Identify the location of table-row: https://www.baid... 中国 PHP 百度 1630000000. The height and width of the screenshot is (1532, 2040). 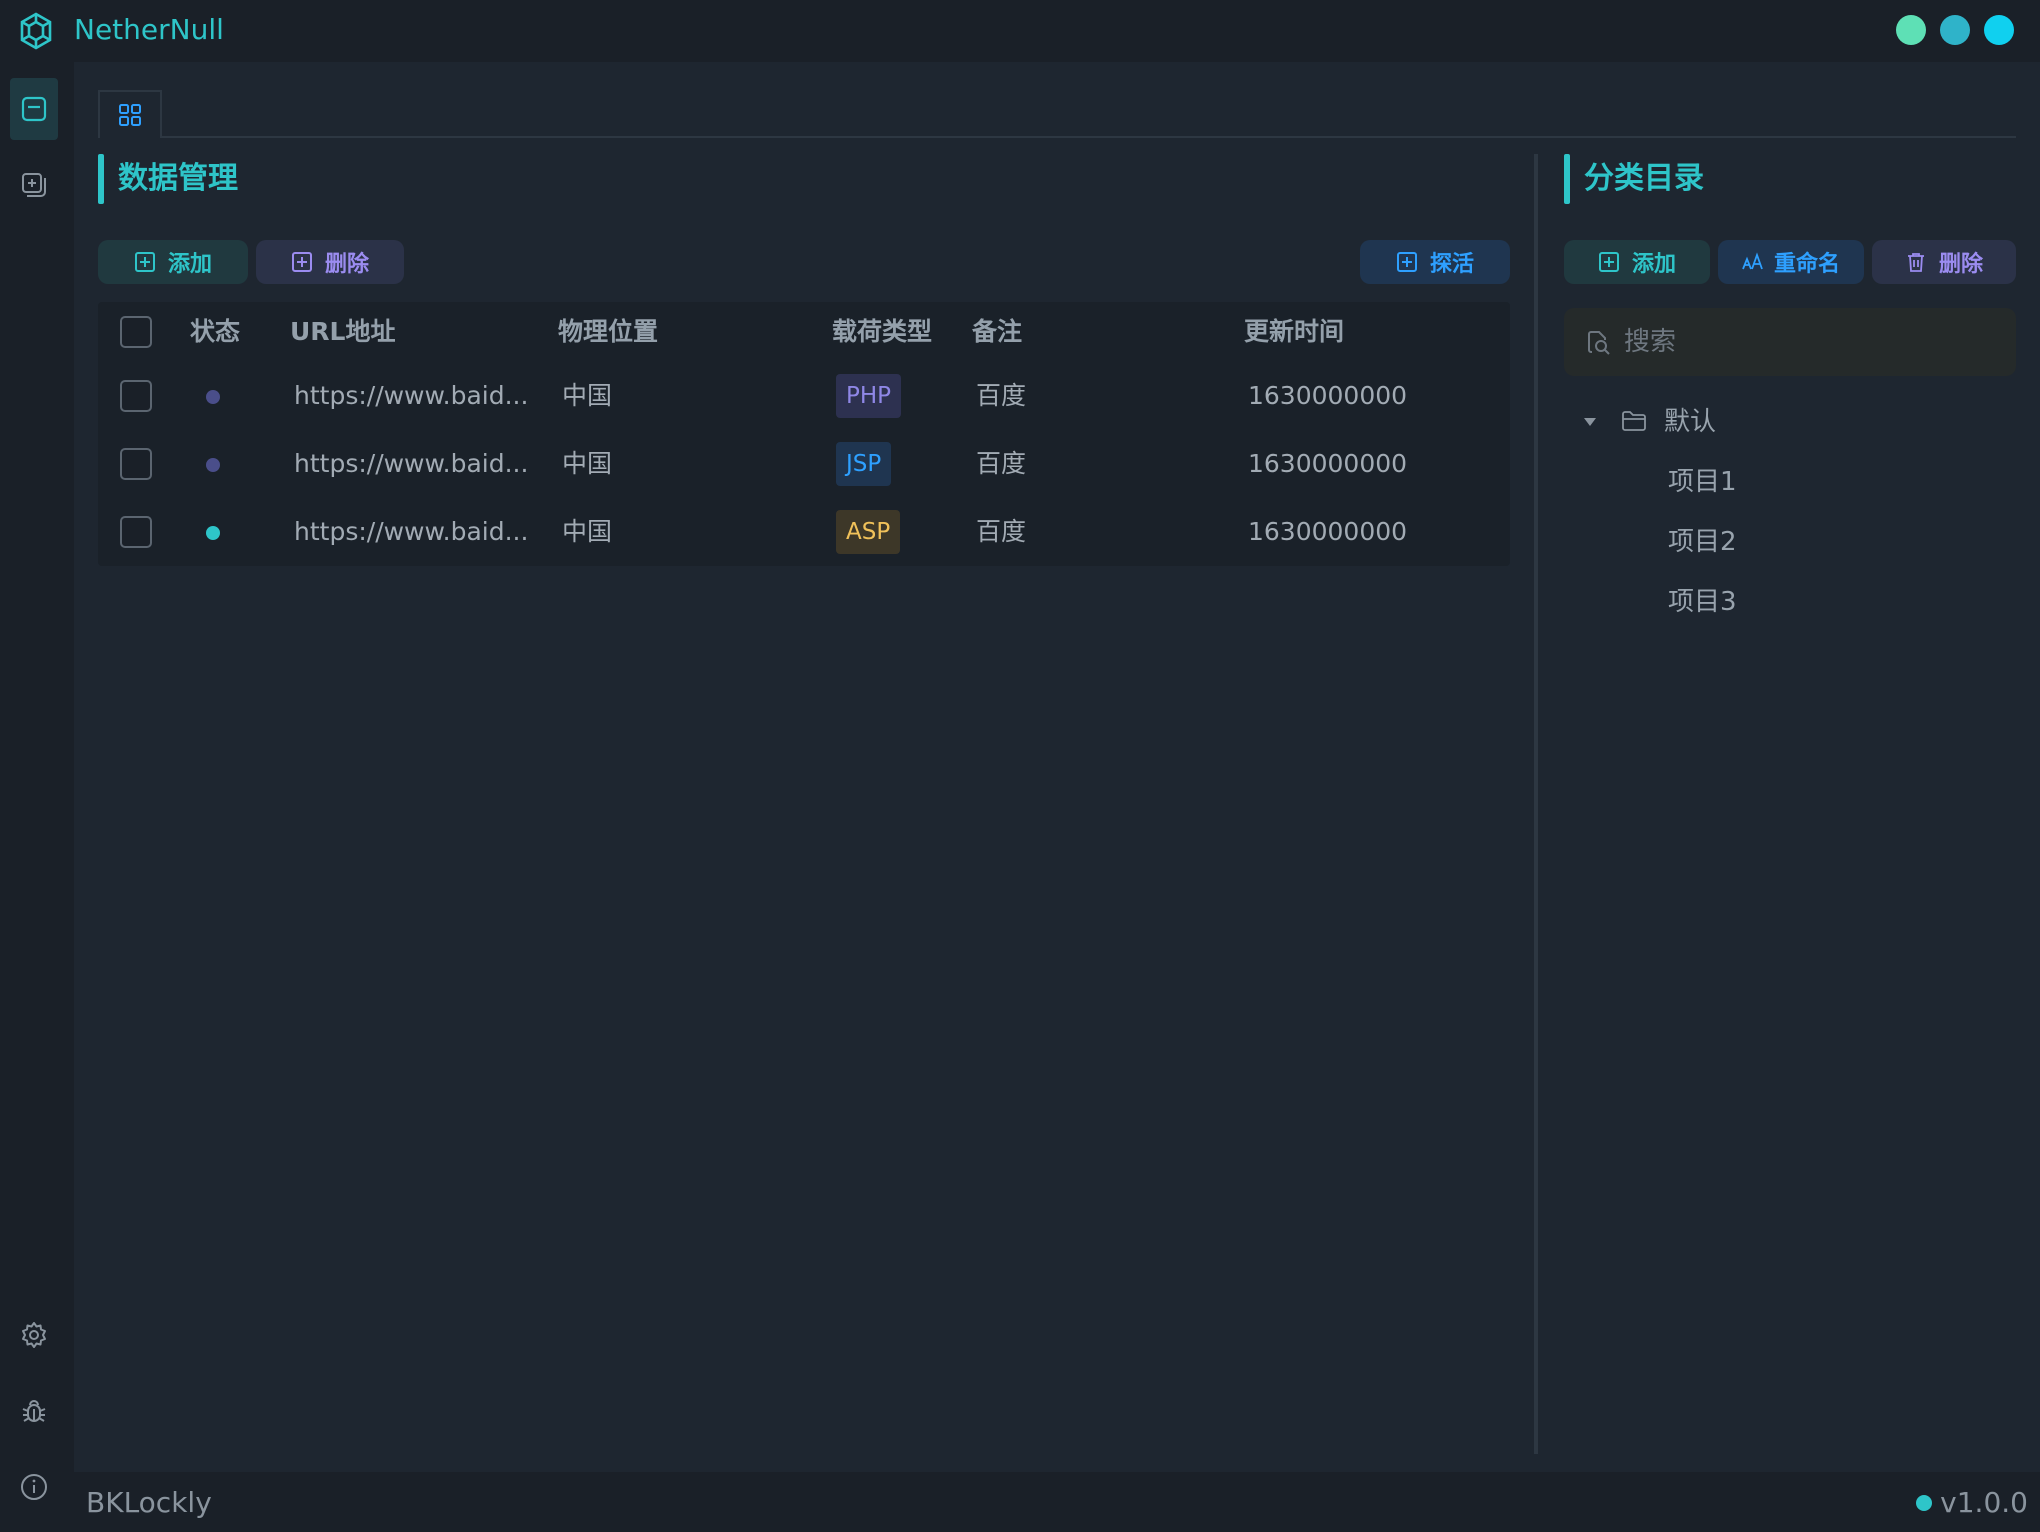
(804, 396).